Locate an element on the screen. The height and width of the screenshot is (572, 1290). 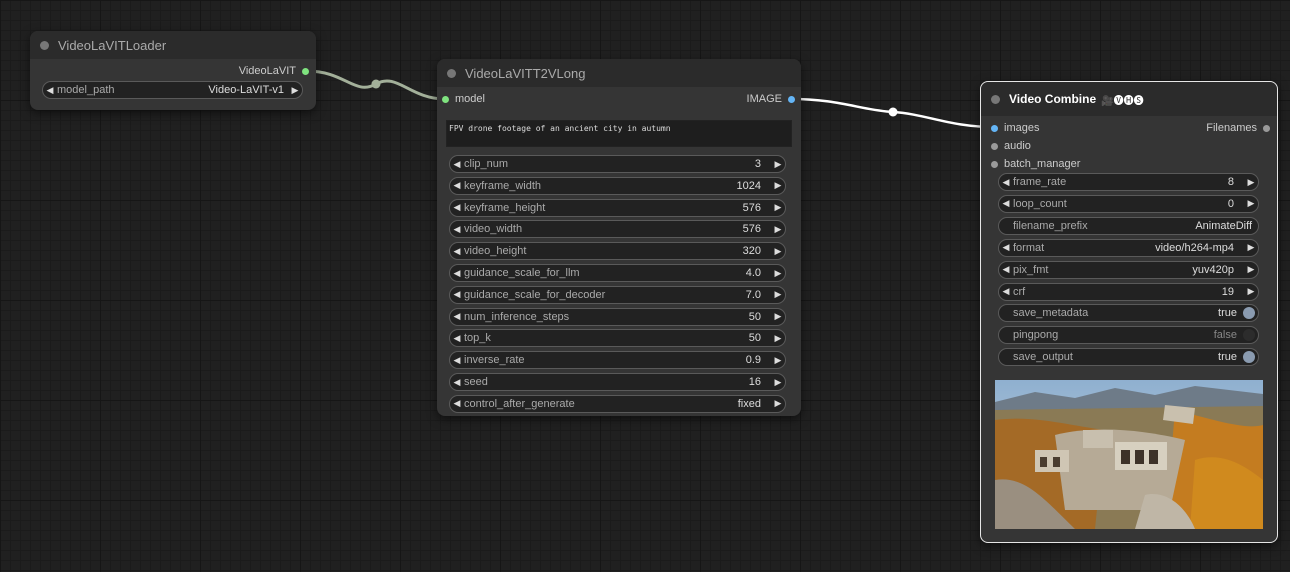
widget-value: 16 is located at coordinates (754, 382).